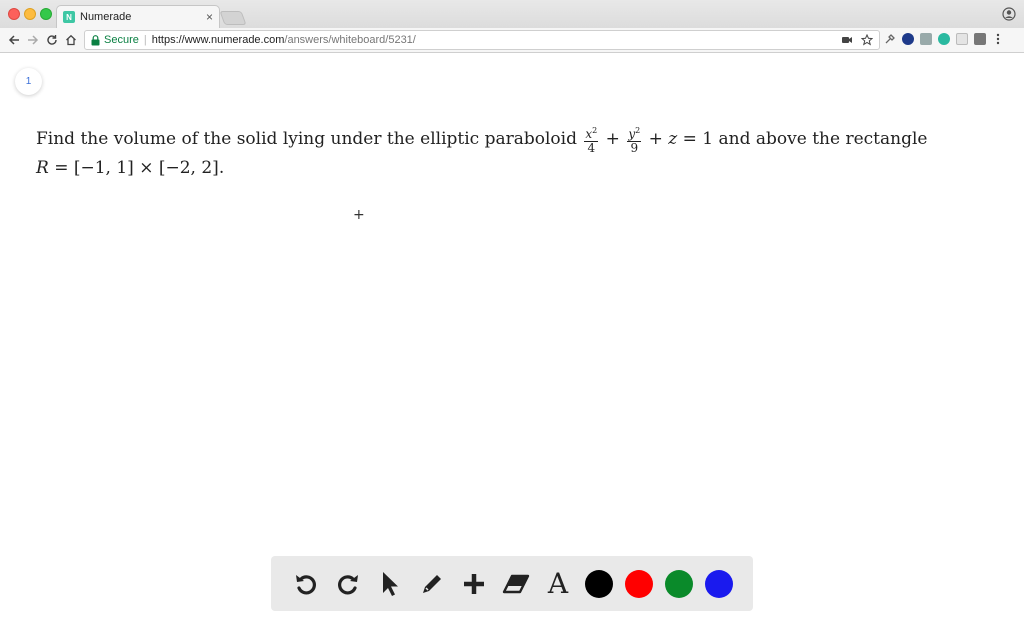  Describe the element at coordinates (106, 17) in the screenshot. I see `tab-title: Numerade` at that location.